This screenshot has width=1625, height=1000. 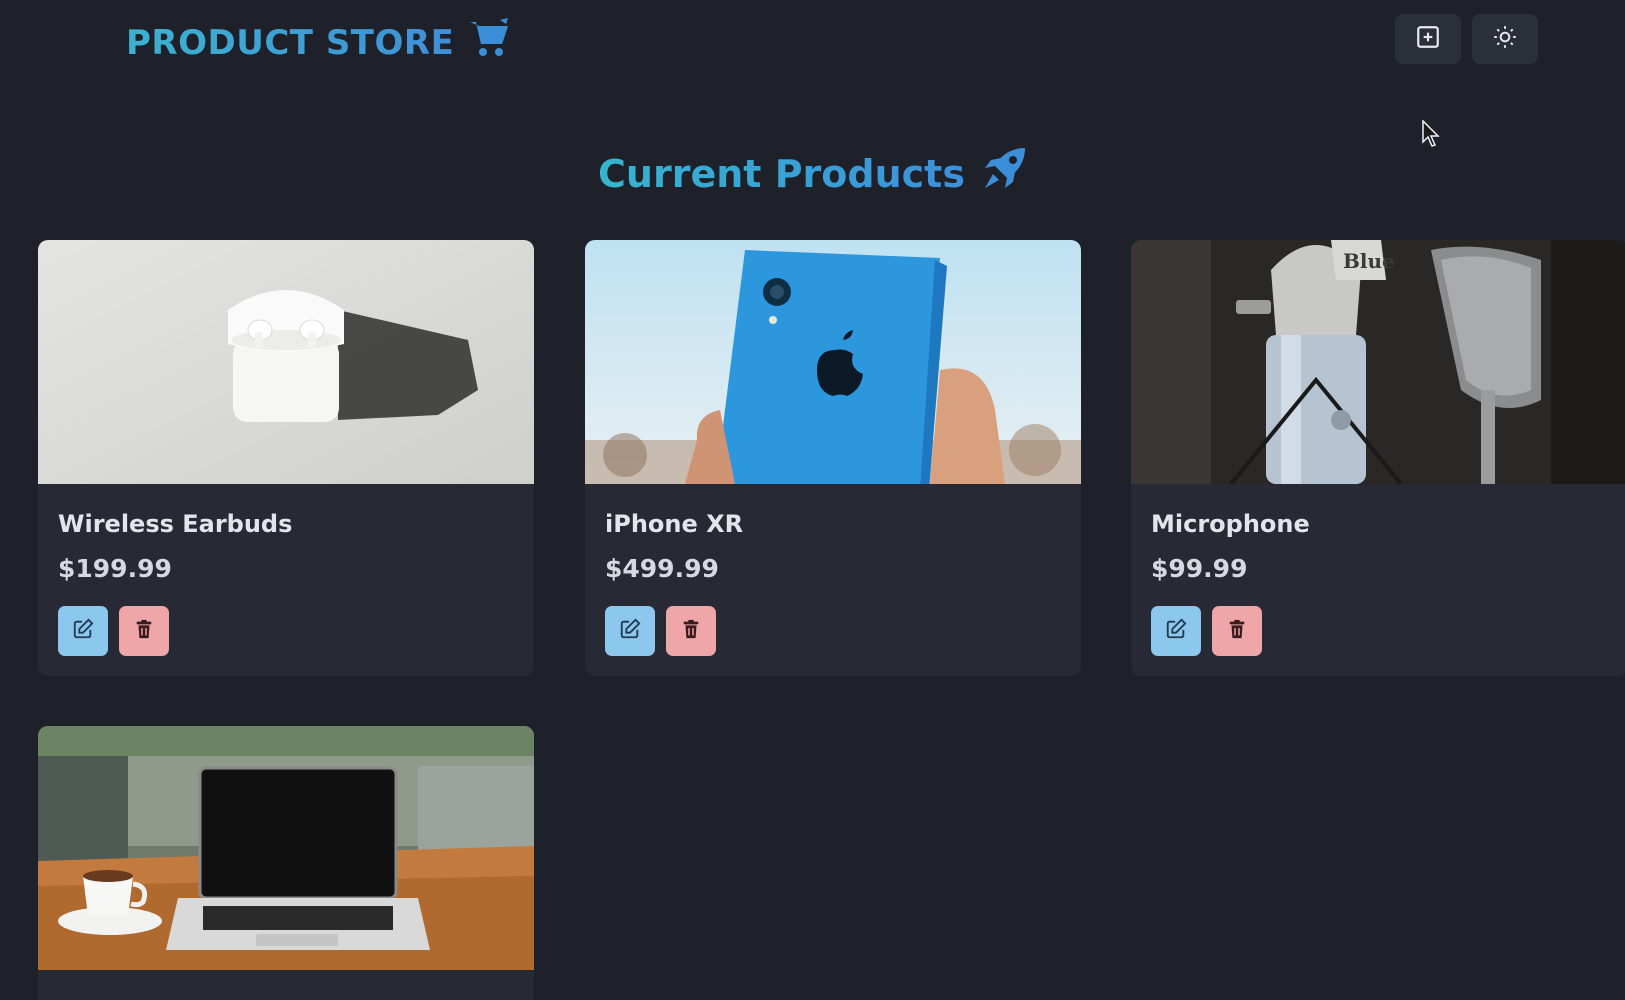 I want to click on plus-square-icon, so click(x=1428, y=39).